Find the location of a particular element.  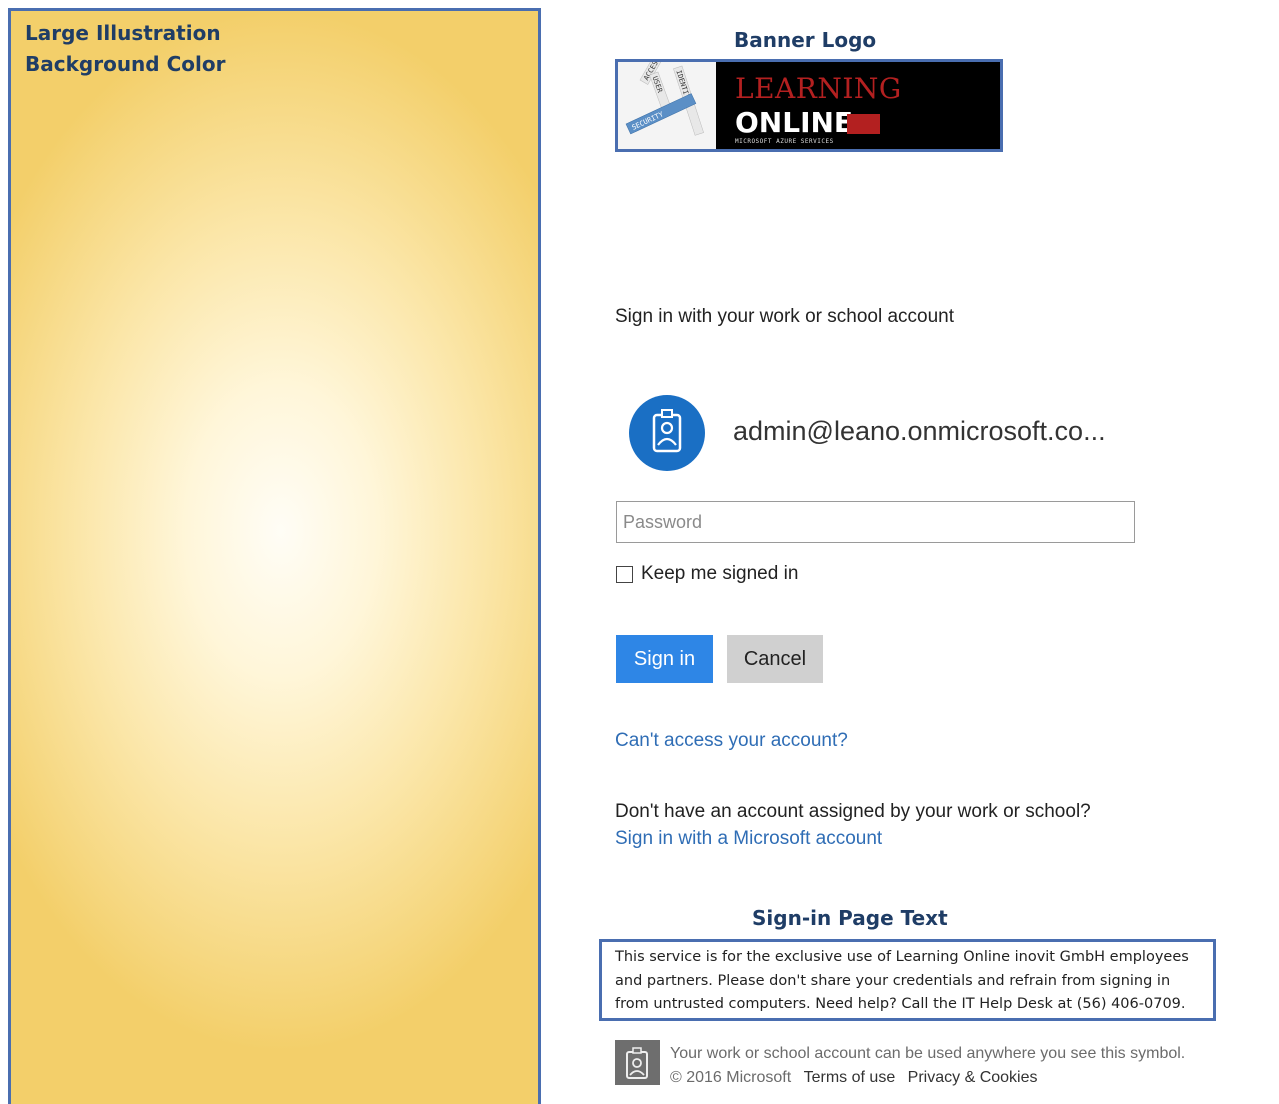

keep-signed-in-label: Keep me signed in is located at coordinates (719, 574).